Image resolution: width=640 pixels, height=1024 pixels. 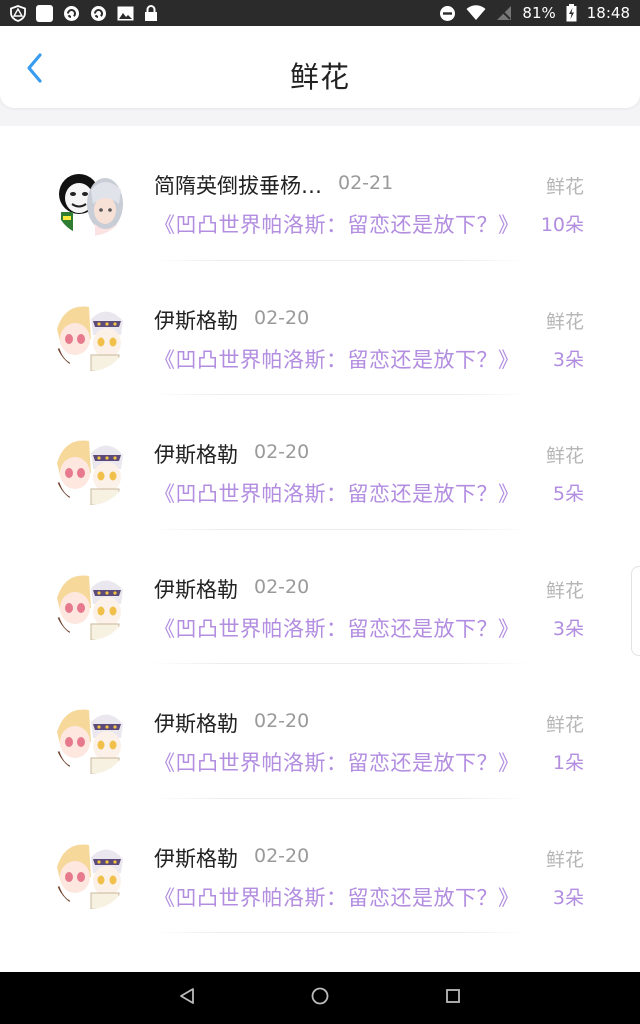 What do you see at coordinates (18, 13) in the screenshot?
I see `shield-icon` at bounding box center [18, 13].